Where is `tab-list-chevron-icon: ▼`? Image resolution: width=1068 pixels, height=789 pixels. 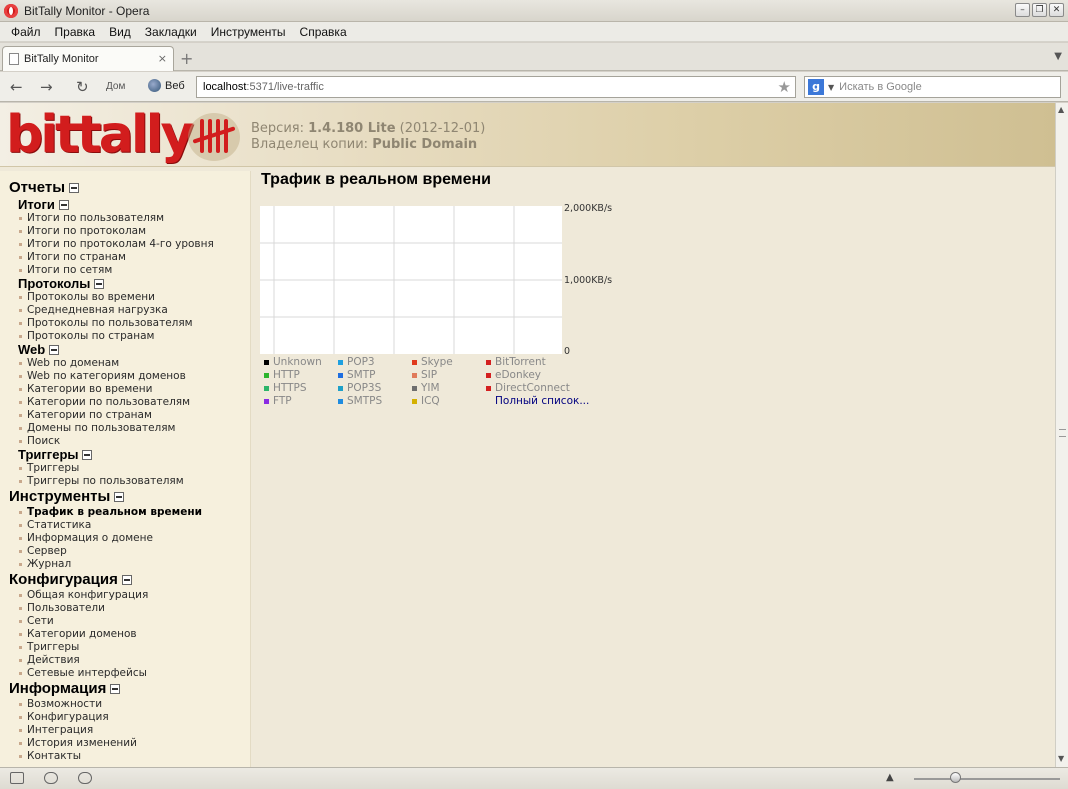
tab-list-chevron-icon: ▼ is located at coordinates (1058, 56).